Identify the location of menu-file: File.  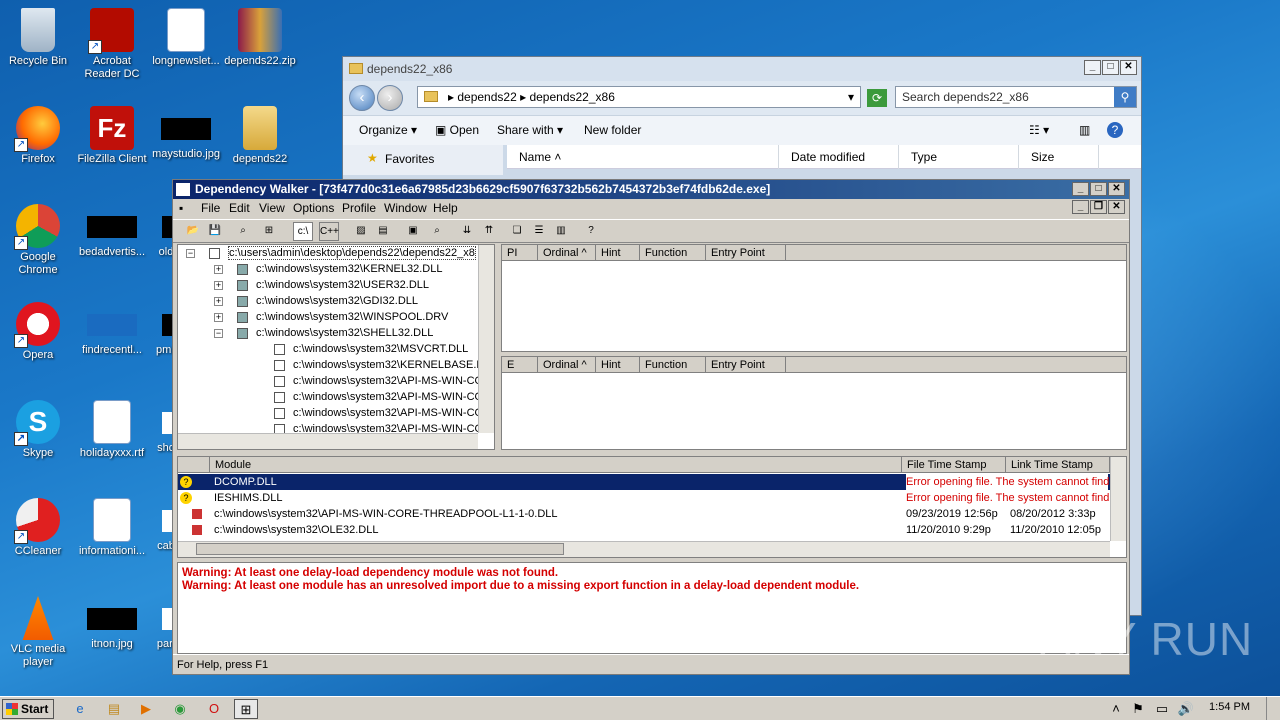
(210, 208).